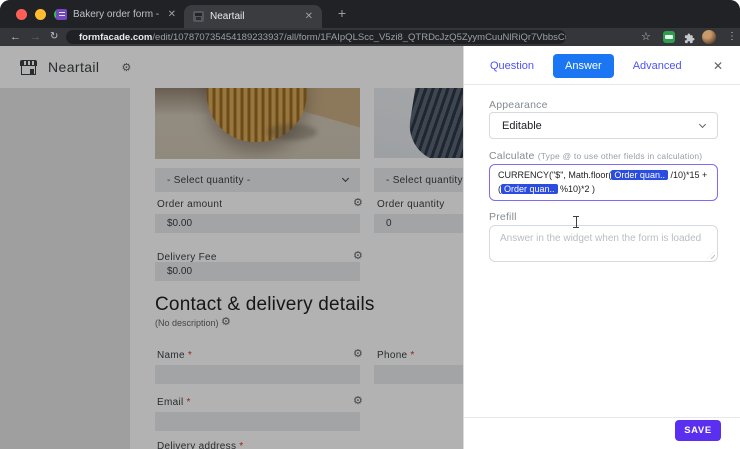 This screenshot has height=449, width=740. I want to click on panel-tabs: Question Answer Advanced, so click(586, 66).